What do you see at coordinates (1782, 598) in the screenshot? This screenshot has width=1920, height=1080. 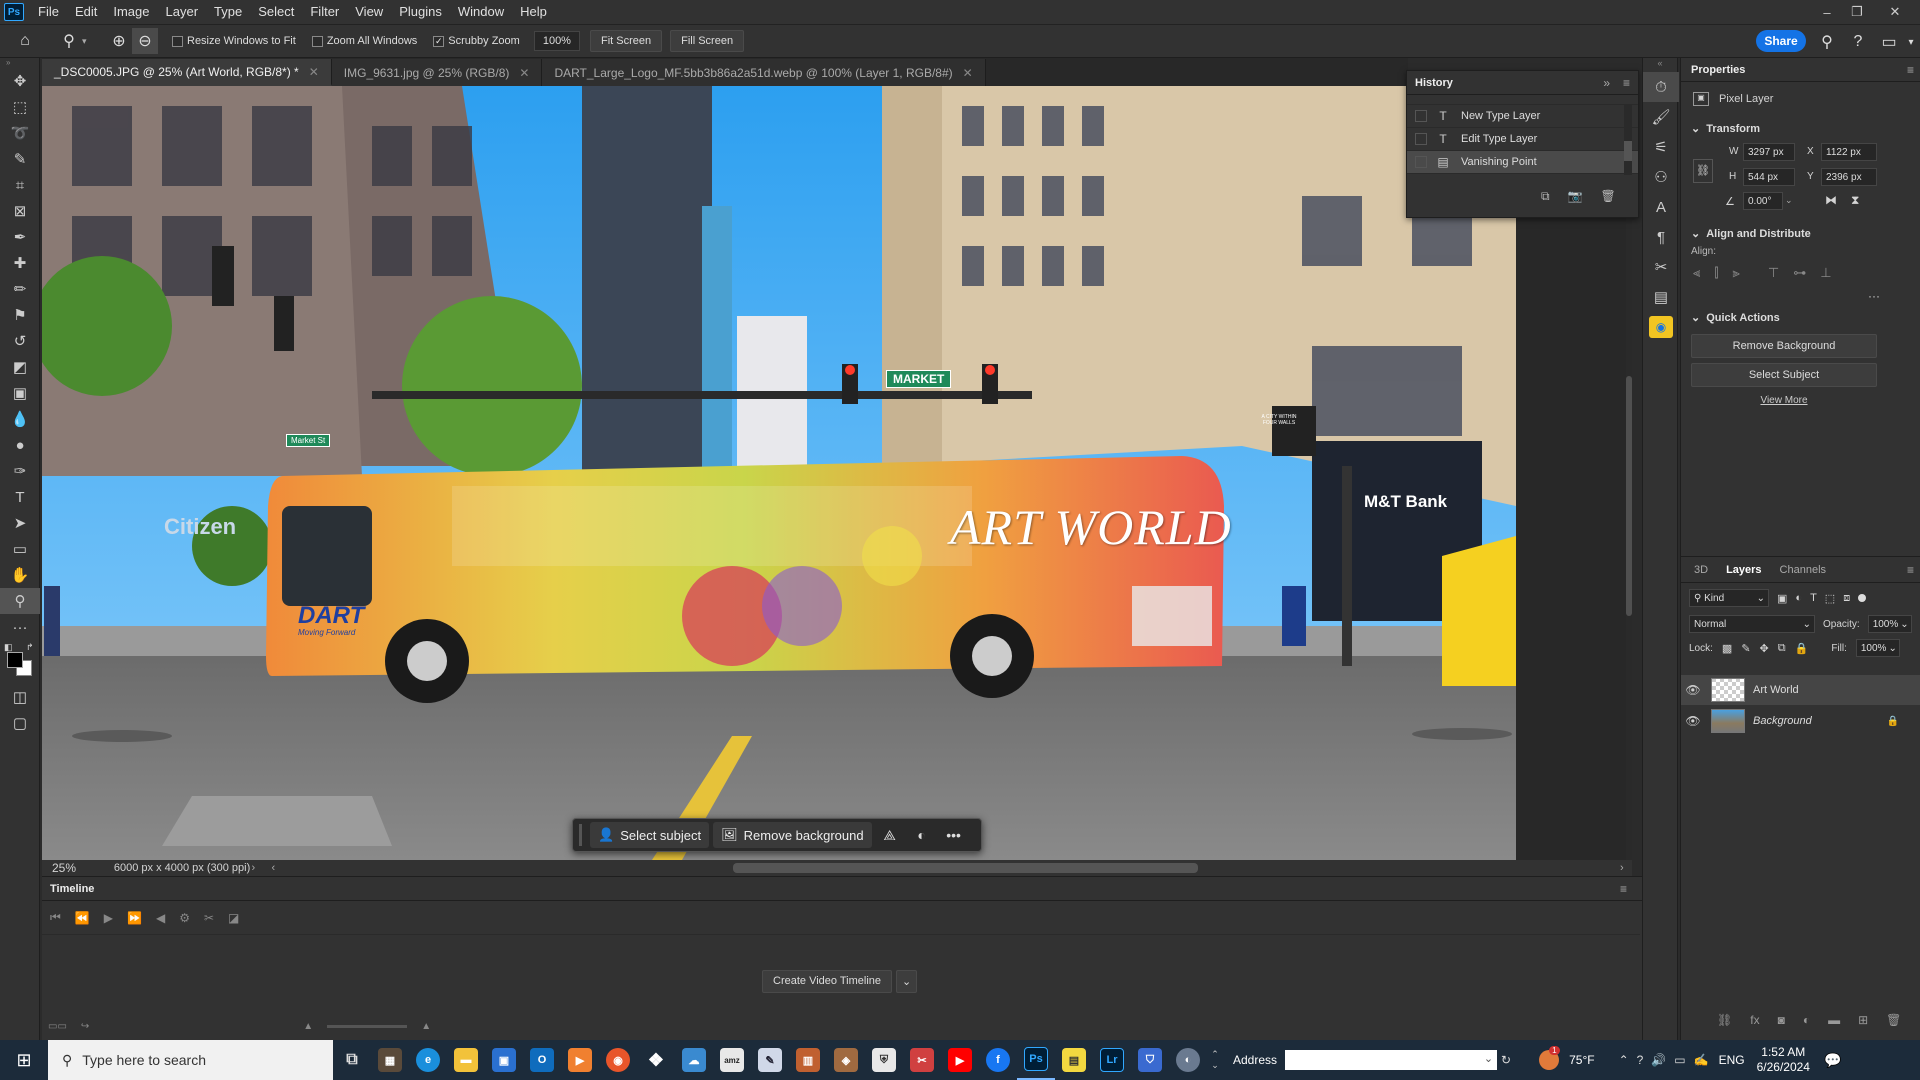 I see `filter-pixel-icon: ▣` at bounding box center [1782, 598].